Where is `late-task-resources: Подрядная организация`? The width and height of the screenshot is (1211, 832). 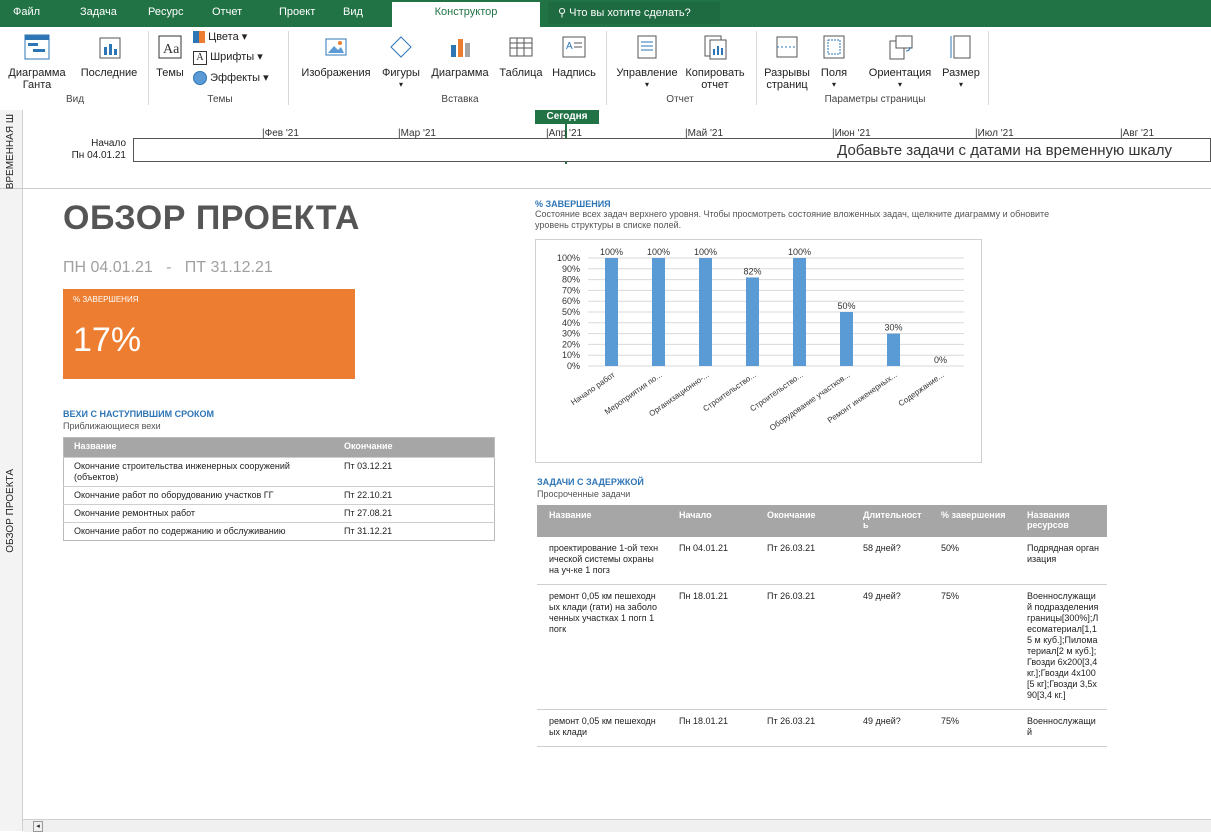 late-task-resources: Подрядная организация is located at coordinates (1063, 553).